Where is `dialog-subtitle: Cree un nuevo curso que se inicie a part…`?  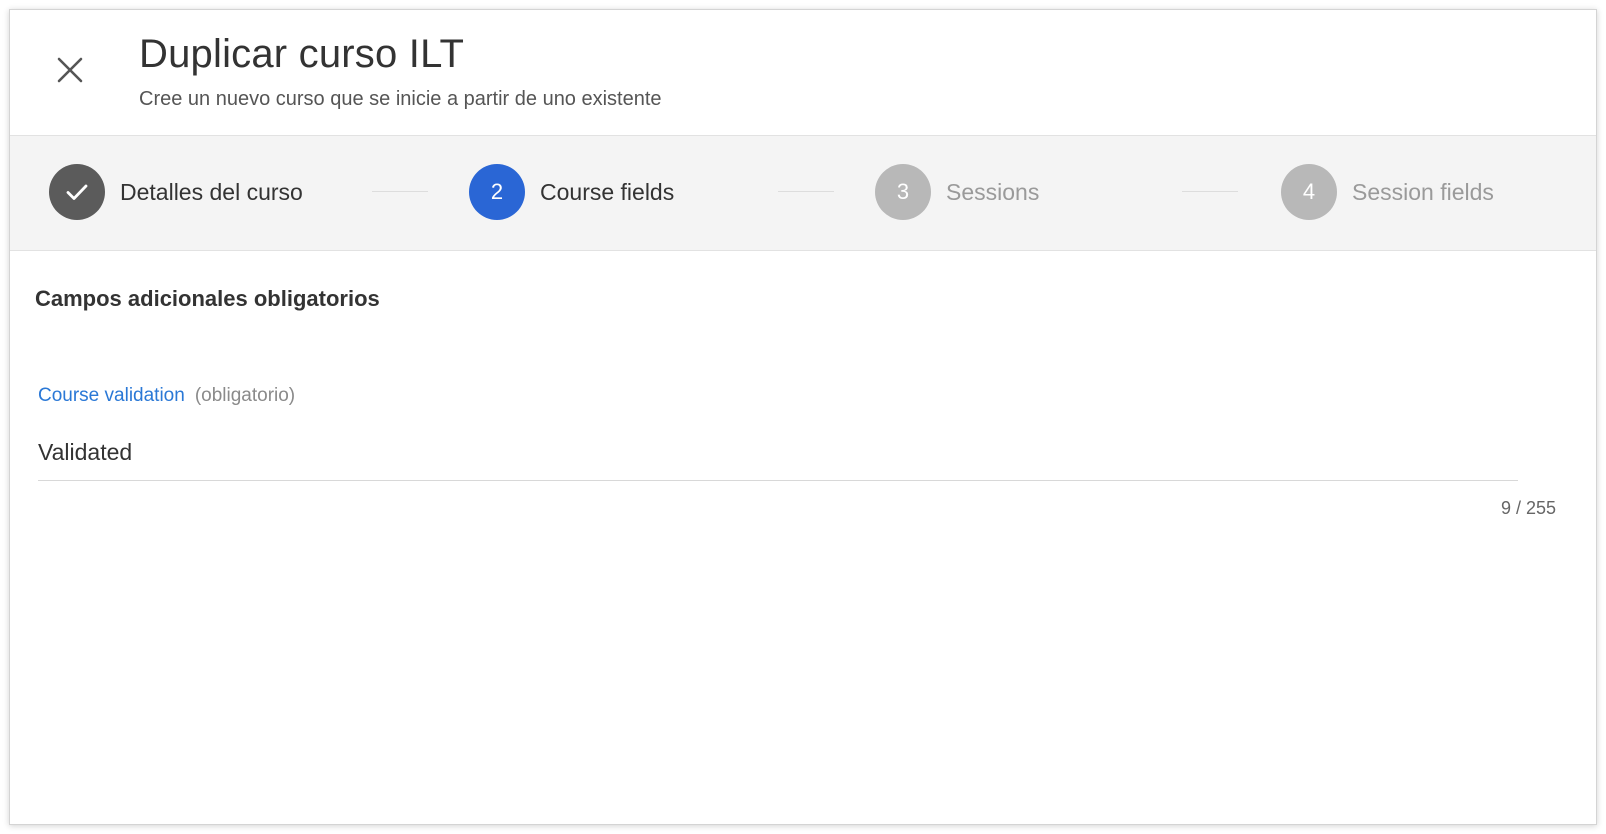 dialog-subtitle: Cree un nuevo curso que se inicie a part… is located at coordinates (400, 99).